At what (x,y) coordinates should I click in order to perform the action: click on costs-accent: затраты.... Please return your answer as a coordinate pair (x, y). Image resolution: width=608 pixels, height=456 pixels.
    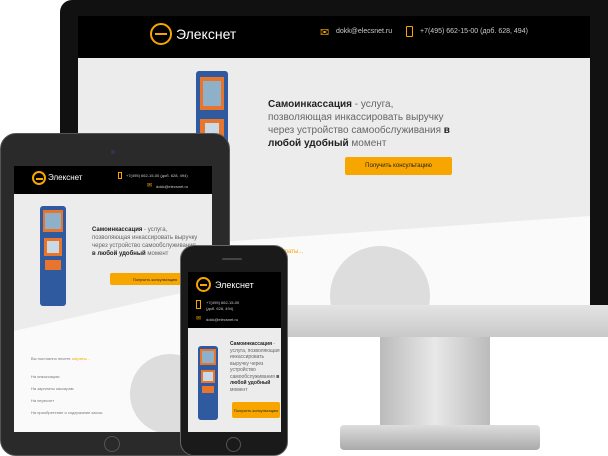
    Looking at the image, I should click on (80, 358).